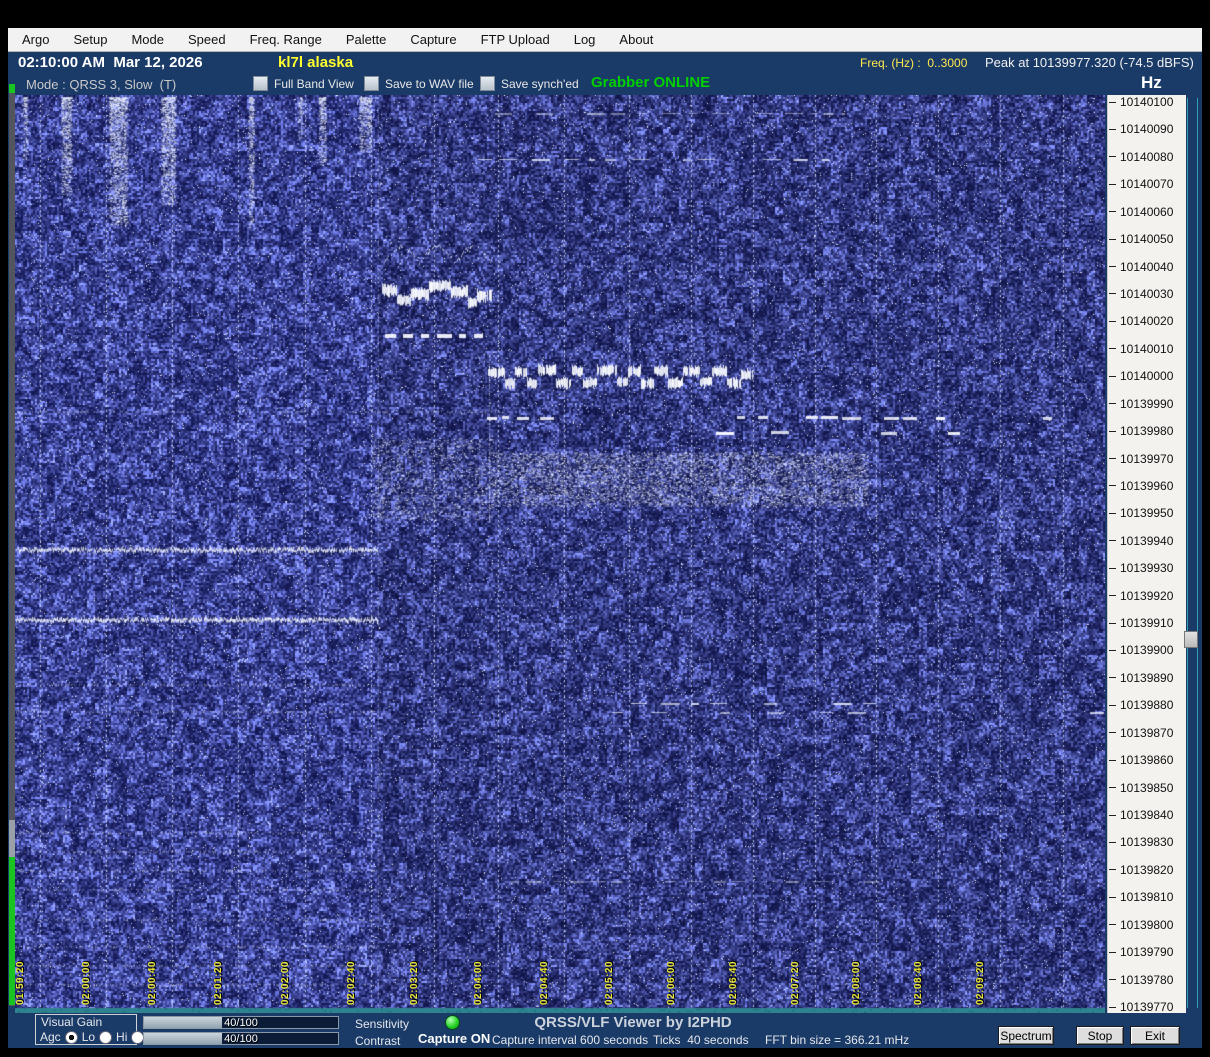  I want to click on menu-item-mode: Mode, so click(147, 39).